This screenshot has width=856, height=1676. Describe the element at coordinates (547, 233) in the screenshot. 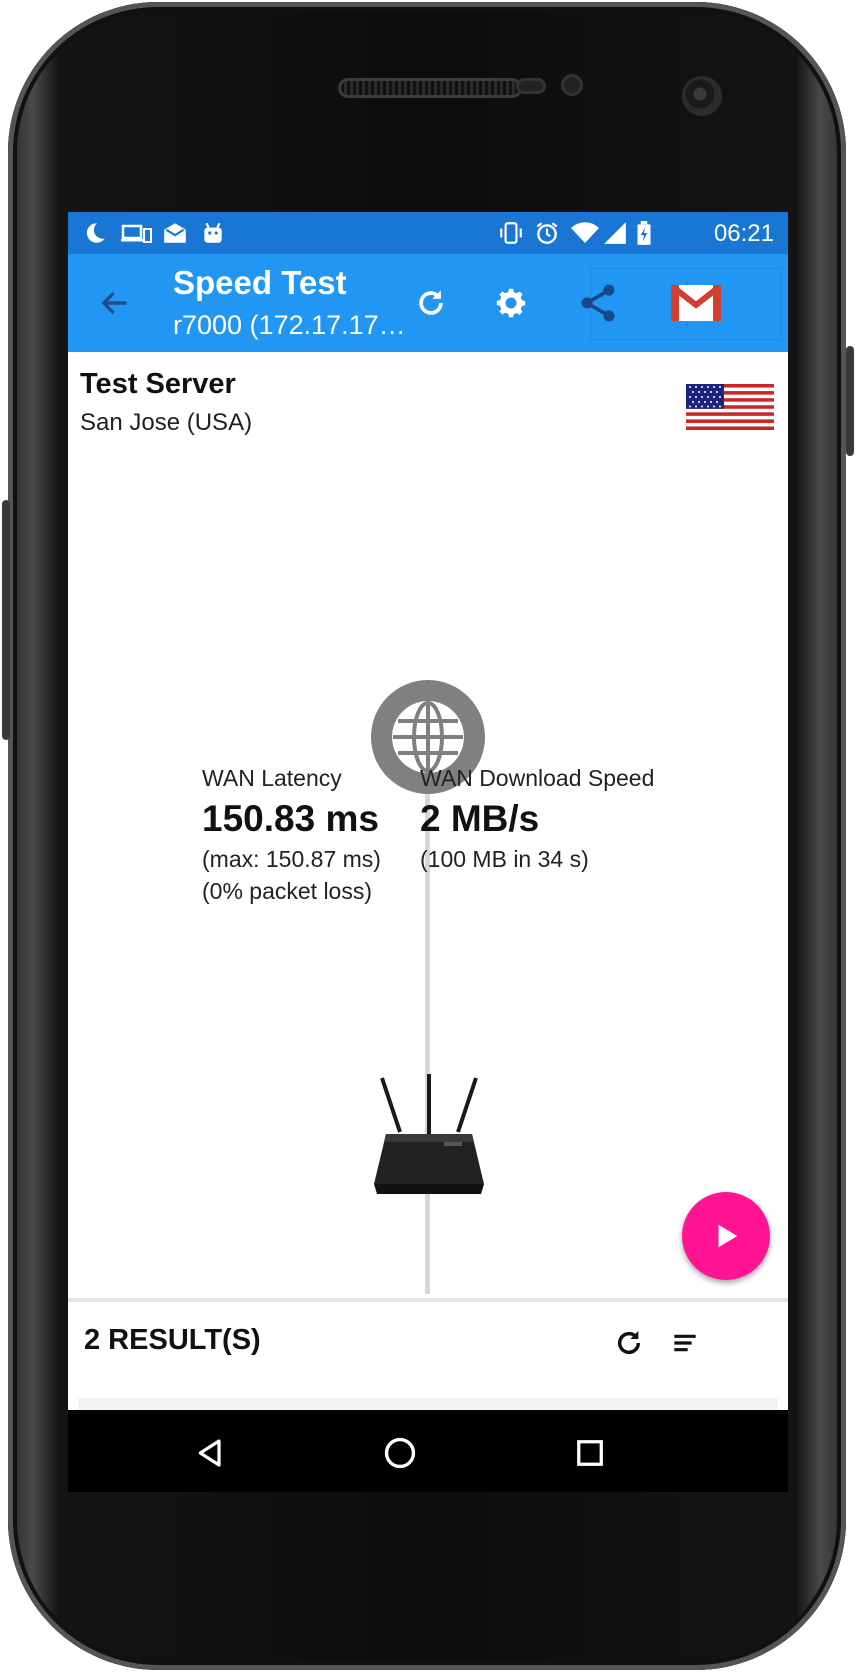

I see `alarm-icon` at that location.